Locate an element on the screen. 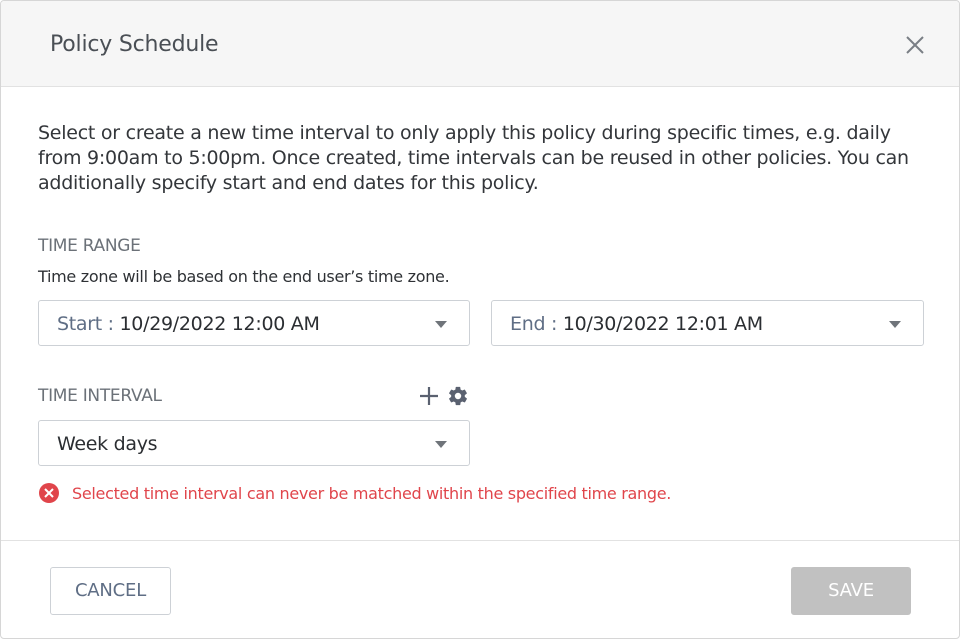 The width and height of the screenshot is (960, 639). end-prefix: End : is located at coordinates (534, 324).